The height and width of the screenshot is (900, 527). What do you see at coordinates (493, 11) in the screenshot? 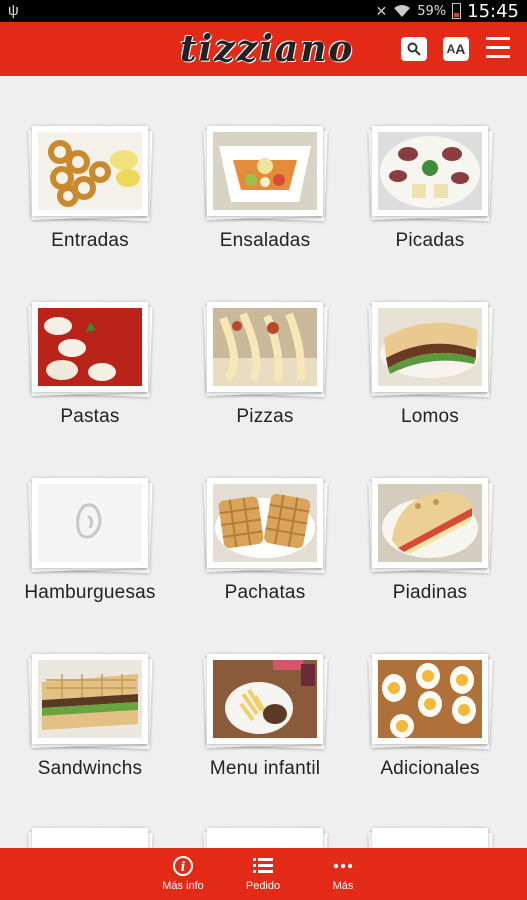
I see `clock: 15:45` at bounding box center [493, 11].